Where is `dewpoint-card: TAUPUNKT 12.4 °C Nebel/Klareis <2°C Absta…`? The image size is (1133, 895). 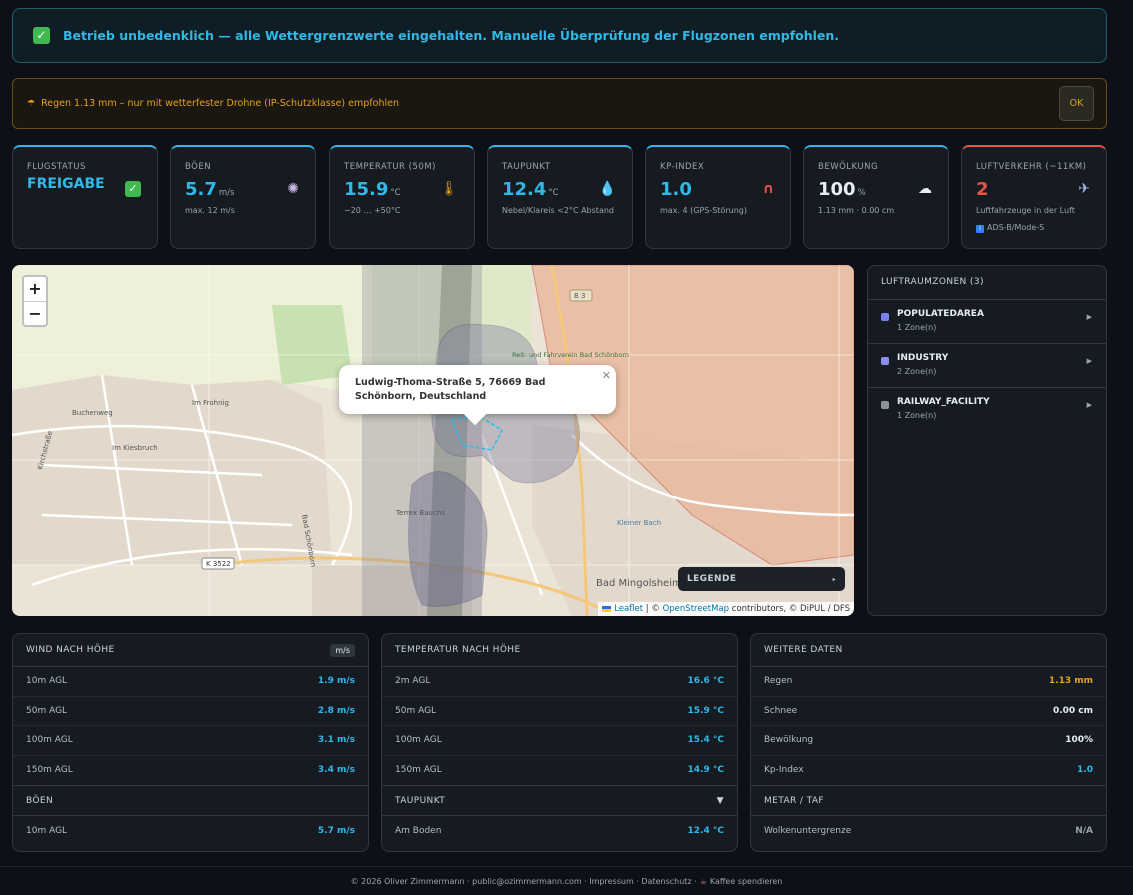 dewpoint-card: TAUPUNKT 12.4 °C Nebel/Klareis <2°C Absta… is located at coordinates (560, 197).